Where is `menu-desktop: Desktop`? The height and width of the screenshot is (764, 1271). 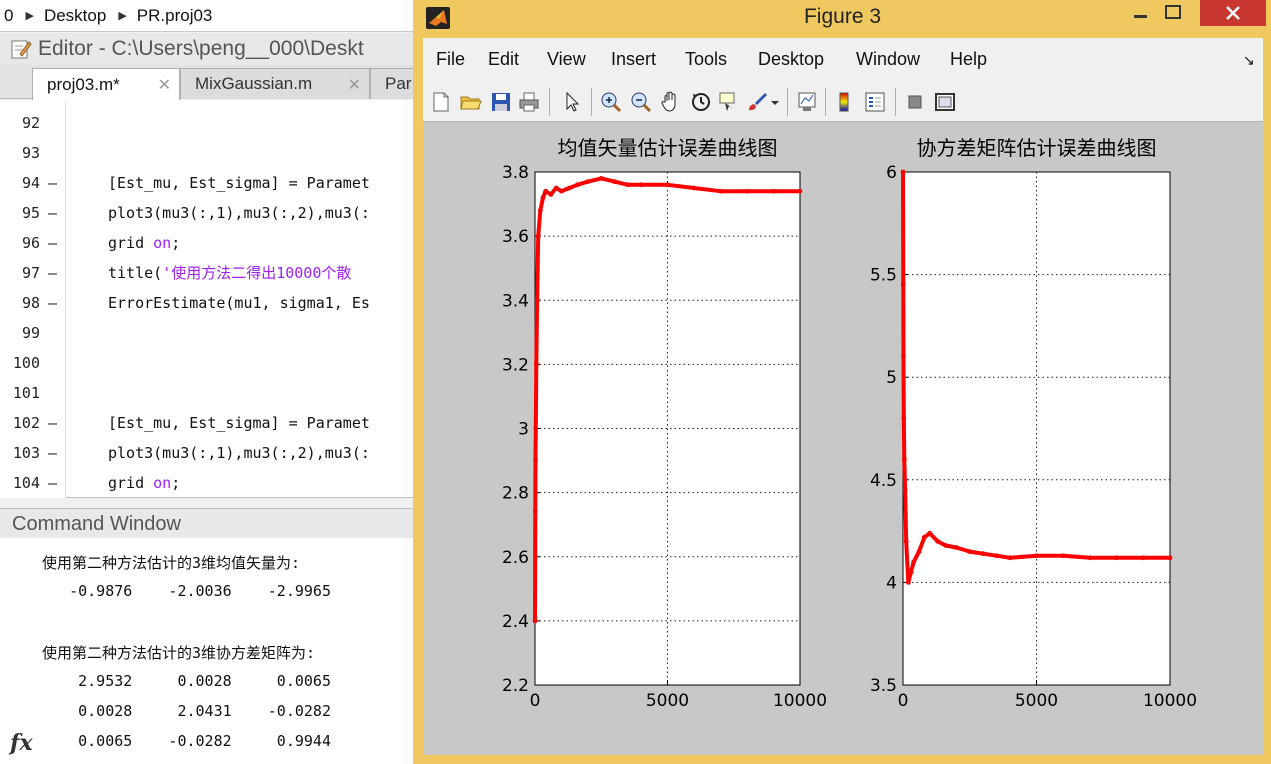 menu-desktop: Desktop is located at coordinates (791, 59).